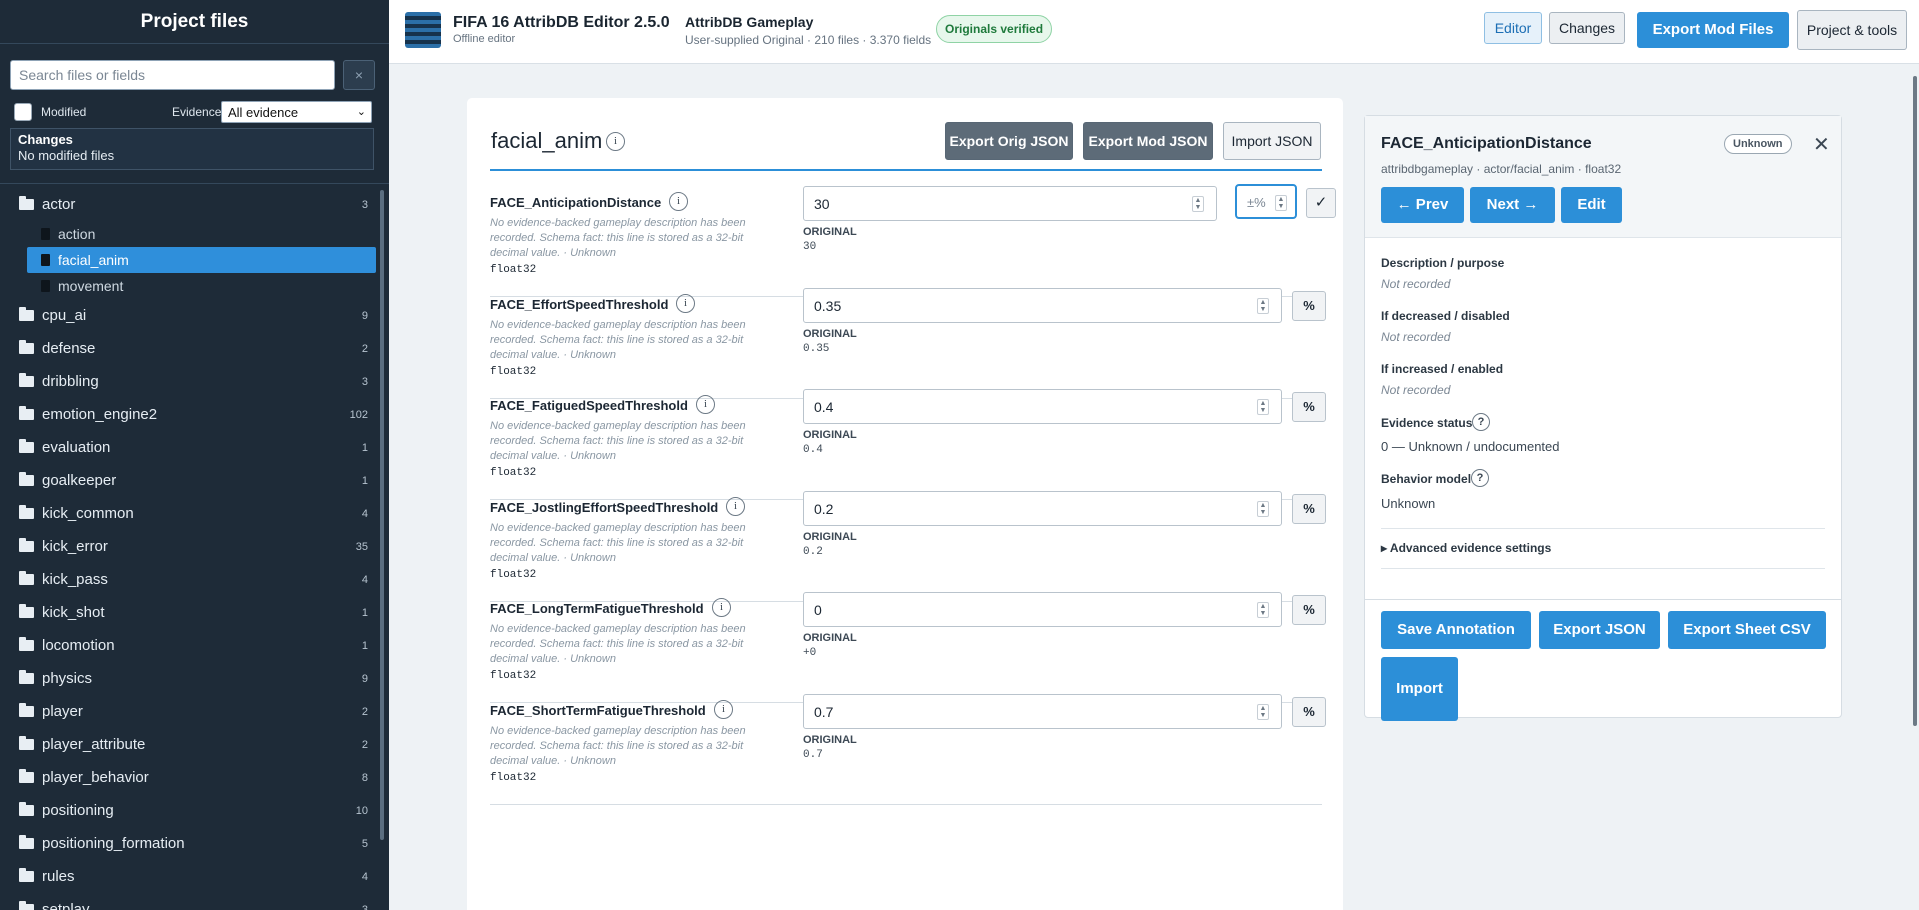 The image size is (1919, 910). What do you see at coordinates (189, 777) in the screenshot?
I see `tree-folder-player_behavior: player_behavior 8` at bounding box center [189, 777].